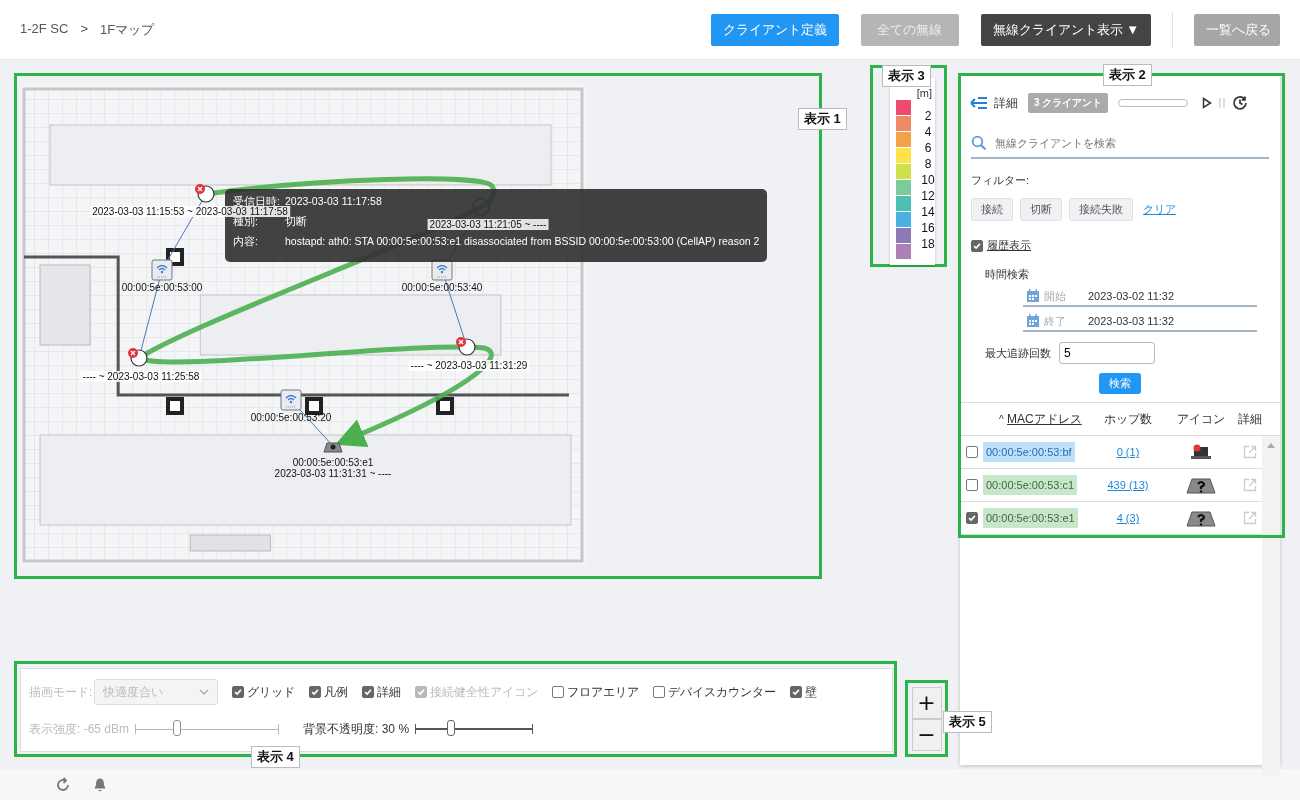  What do you see at coordinates (722, 692) in the screenshot?
I see `checkbox-label: デバイスカウンター` at bounding box center [722, 692].